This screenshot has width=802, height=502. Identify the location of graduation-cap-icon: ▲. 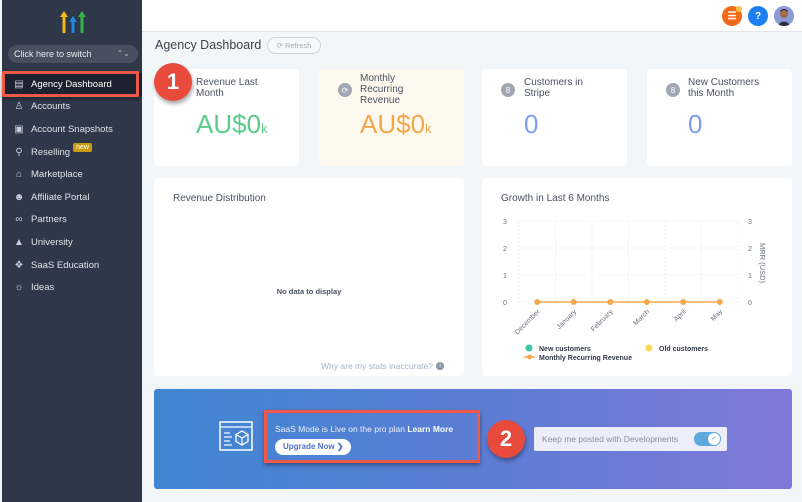
(19, 242).